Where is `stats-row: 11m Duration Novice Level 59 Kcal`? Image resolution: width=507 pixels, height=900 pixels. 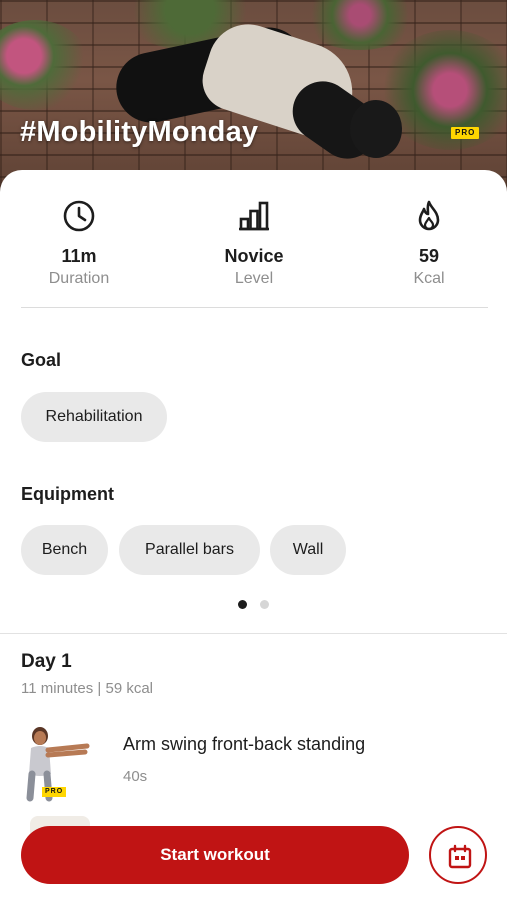
stats-row: 11m Duration Novice Level 59 Kcal is located at coordinates (253, 243).